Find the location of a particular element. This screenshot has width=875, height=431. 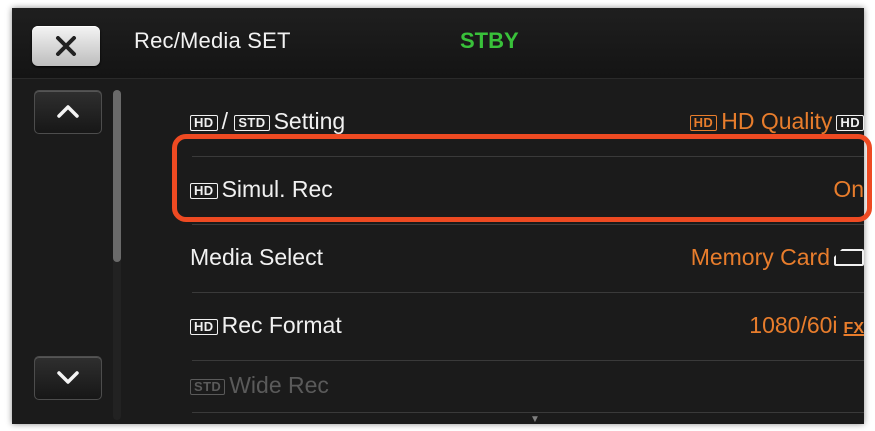

scrollbar-thumb is located at coordinates (117, 176).